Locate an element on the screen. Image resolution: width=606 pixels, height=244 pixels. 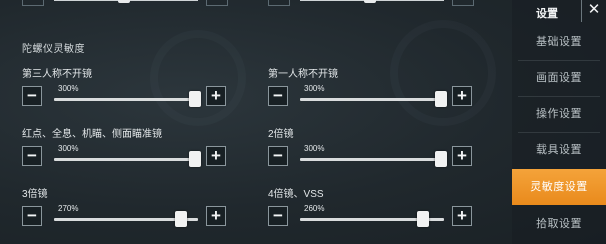
setting-4x-scope-vss: 4倍镜、VSS − 260% + is located at coordinates (373, 214).